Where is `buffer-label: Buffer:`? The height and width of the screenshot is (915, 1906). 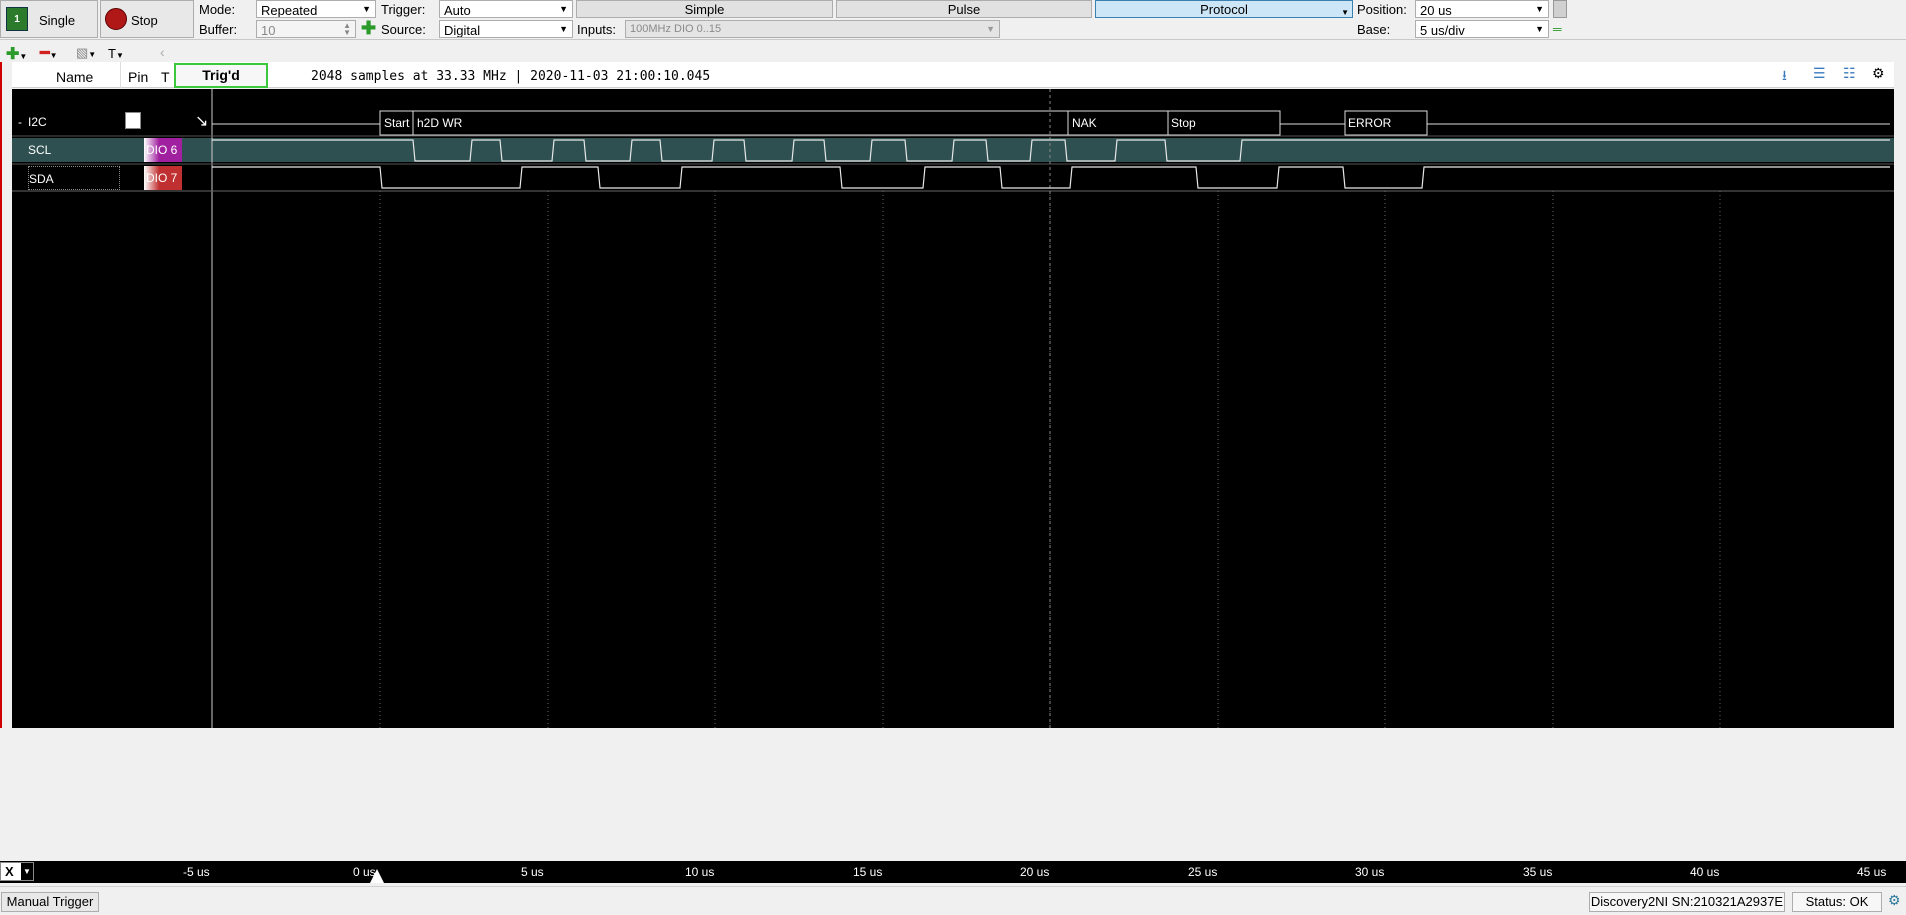 buffer-label: Buffer: is located at coordinates (218, 29).